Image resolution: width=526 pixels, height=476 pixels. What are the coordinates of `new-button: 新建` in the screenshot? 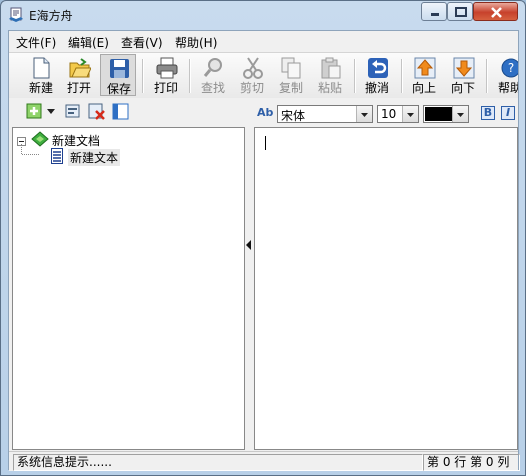 It's located at (41, 75).